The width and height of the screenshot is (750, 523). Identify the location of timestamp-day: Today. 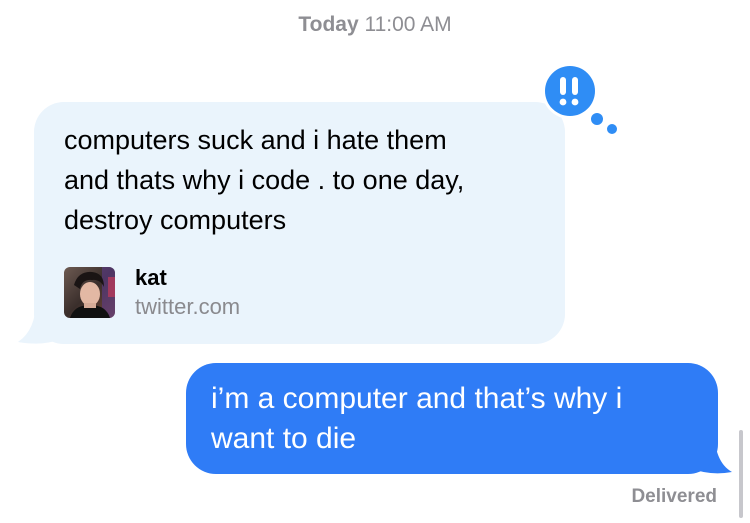
(328, 24).